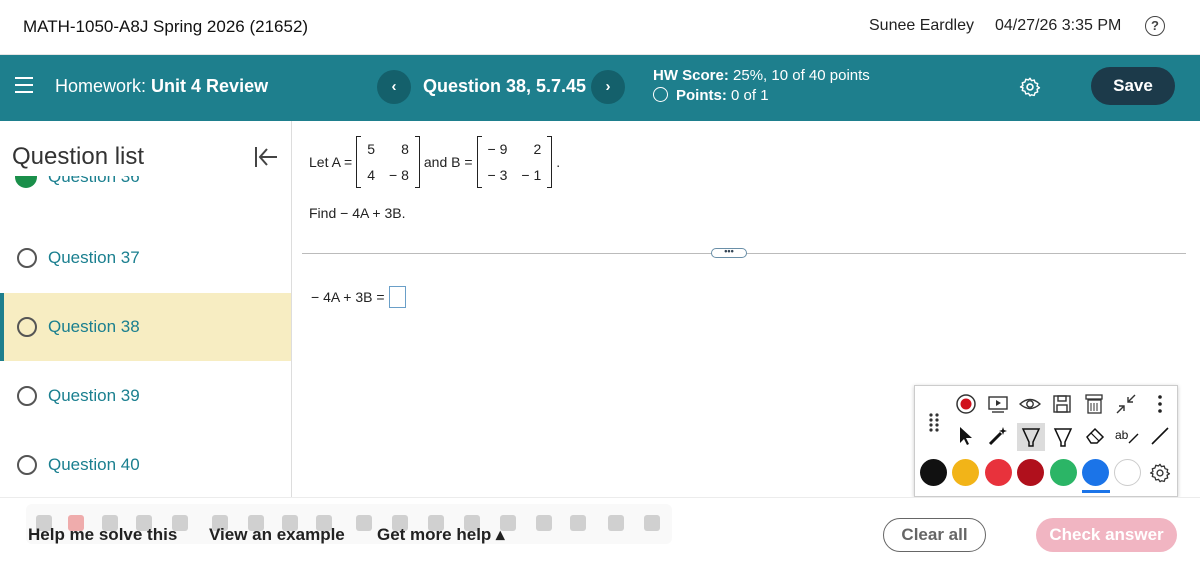 This screenshot has width=1200, height=576. I want to click on clear-page-icon, so click(1094, 404).